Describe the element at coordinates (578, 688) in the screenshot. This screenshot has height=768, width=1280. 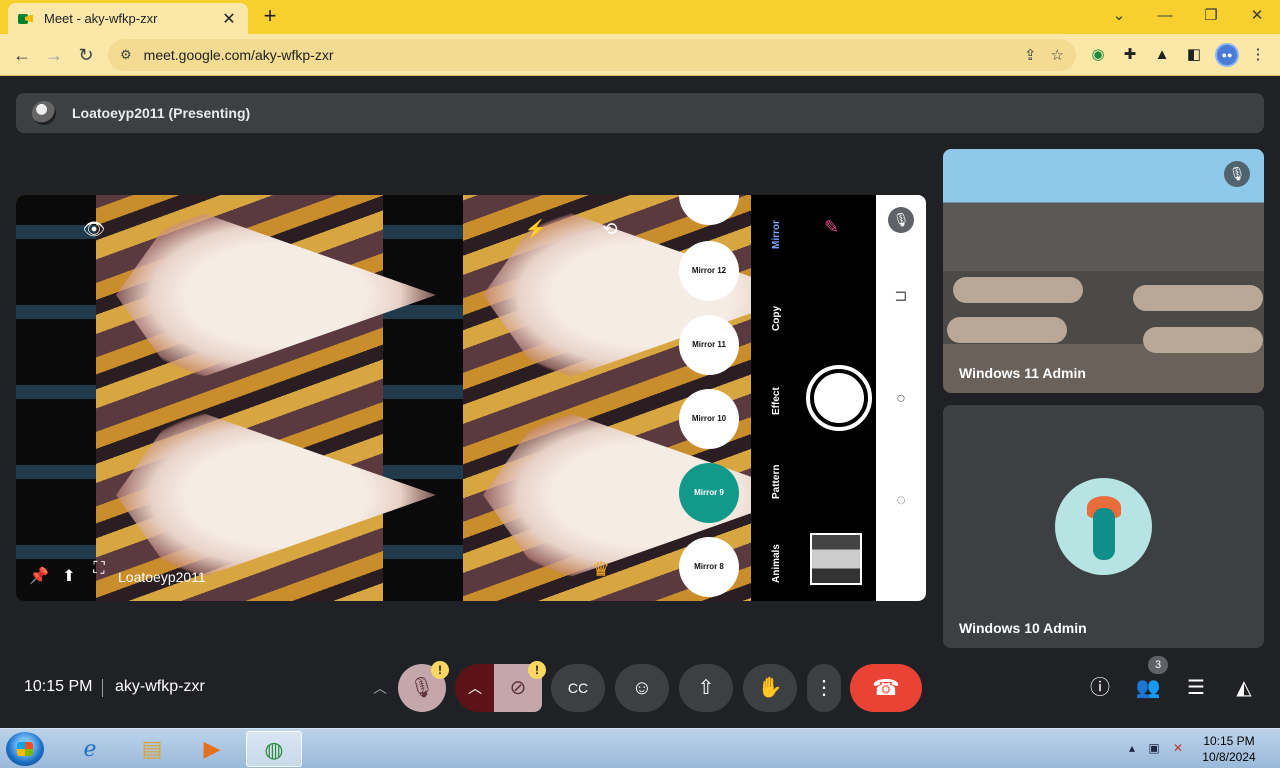
I see `captions-button: CC` at that location.